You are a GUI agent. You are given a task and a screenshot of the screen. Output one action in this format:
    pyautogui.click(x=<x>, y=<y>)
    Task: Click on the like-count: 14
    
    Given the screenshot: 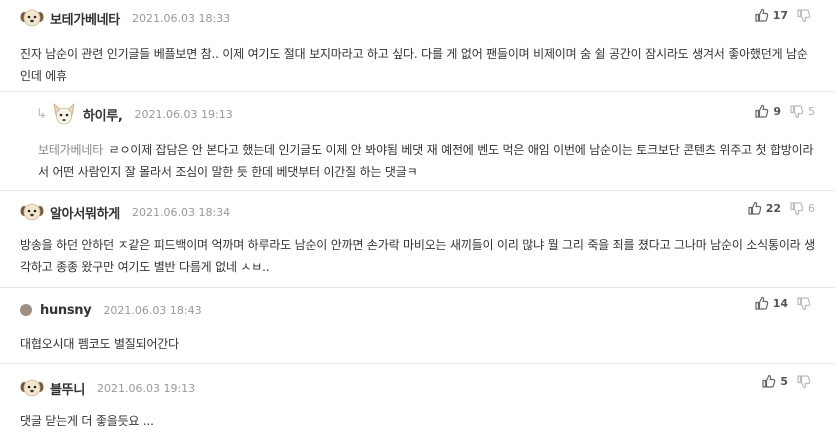 What is the action you would take?
    pyautogui.click(x=780, y=303)
    